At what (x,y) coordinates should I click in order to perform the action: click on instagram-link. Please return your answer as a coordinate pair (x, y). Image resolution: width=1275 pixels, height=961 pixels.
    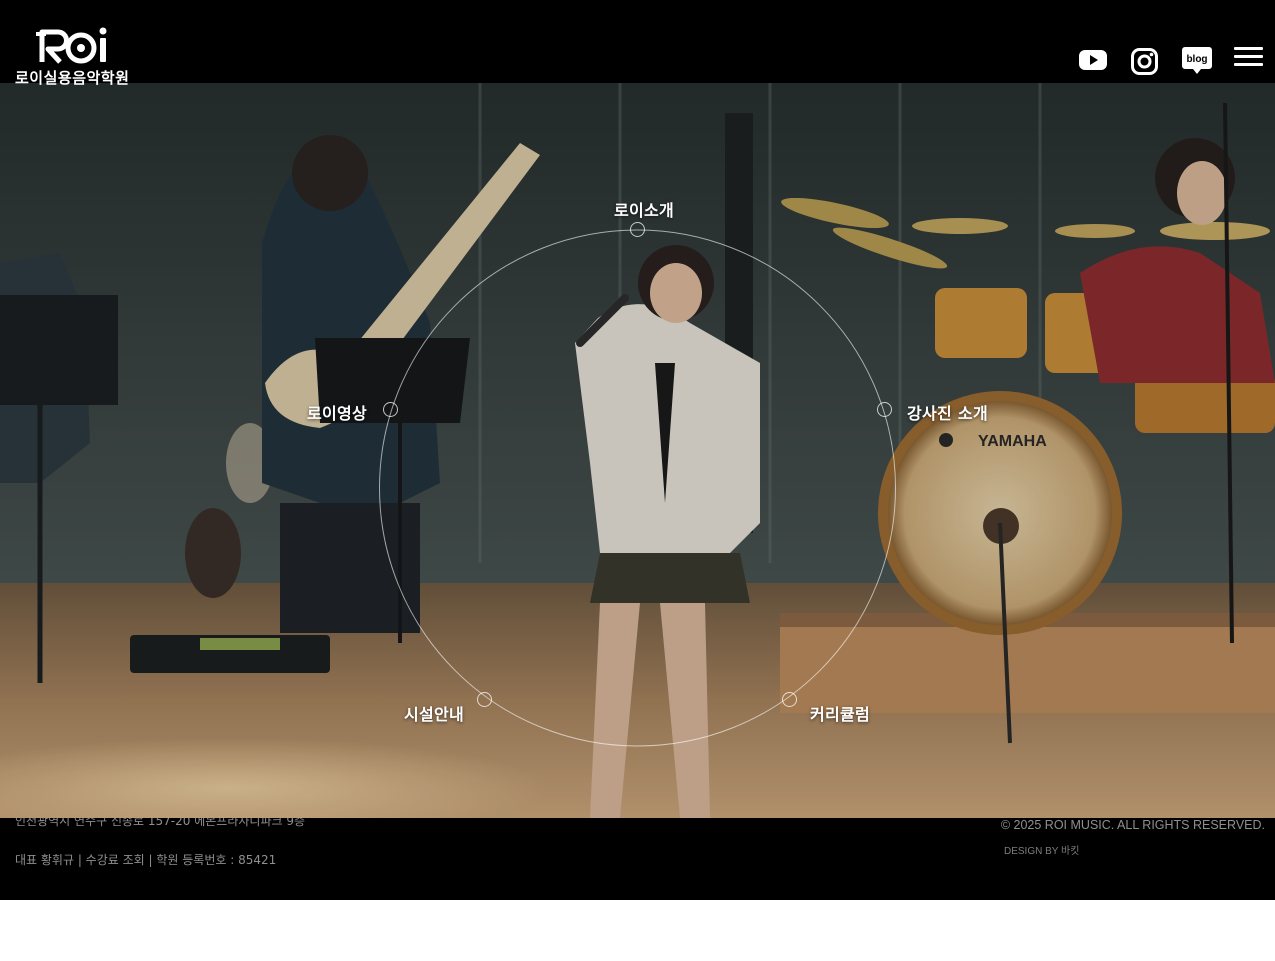
    Looking at the image, I should click on (1145, 63).